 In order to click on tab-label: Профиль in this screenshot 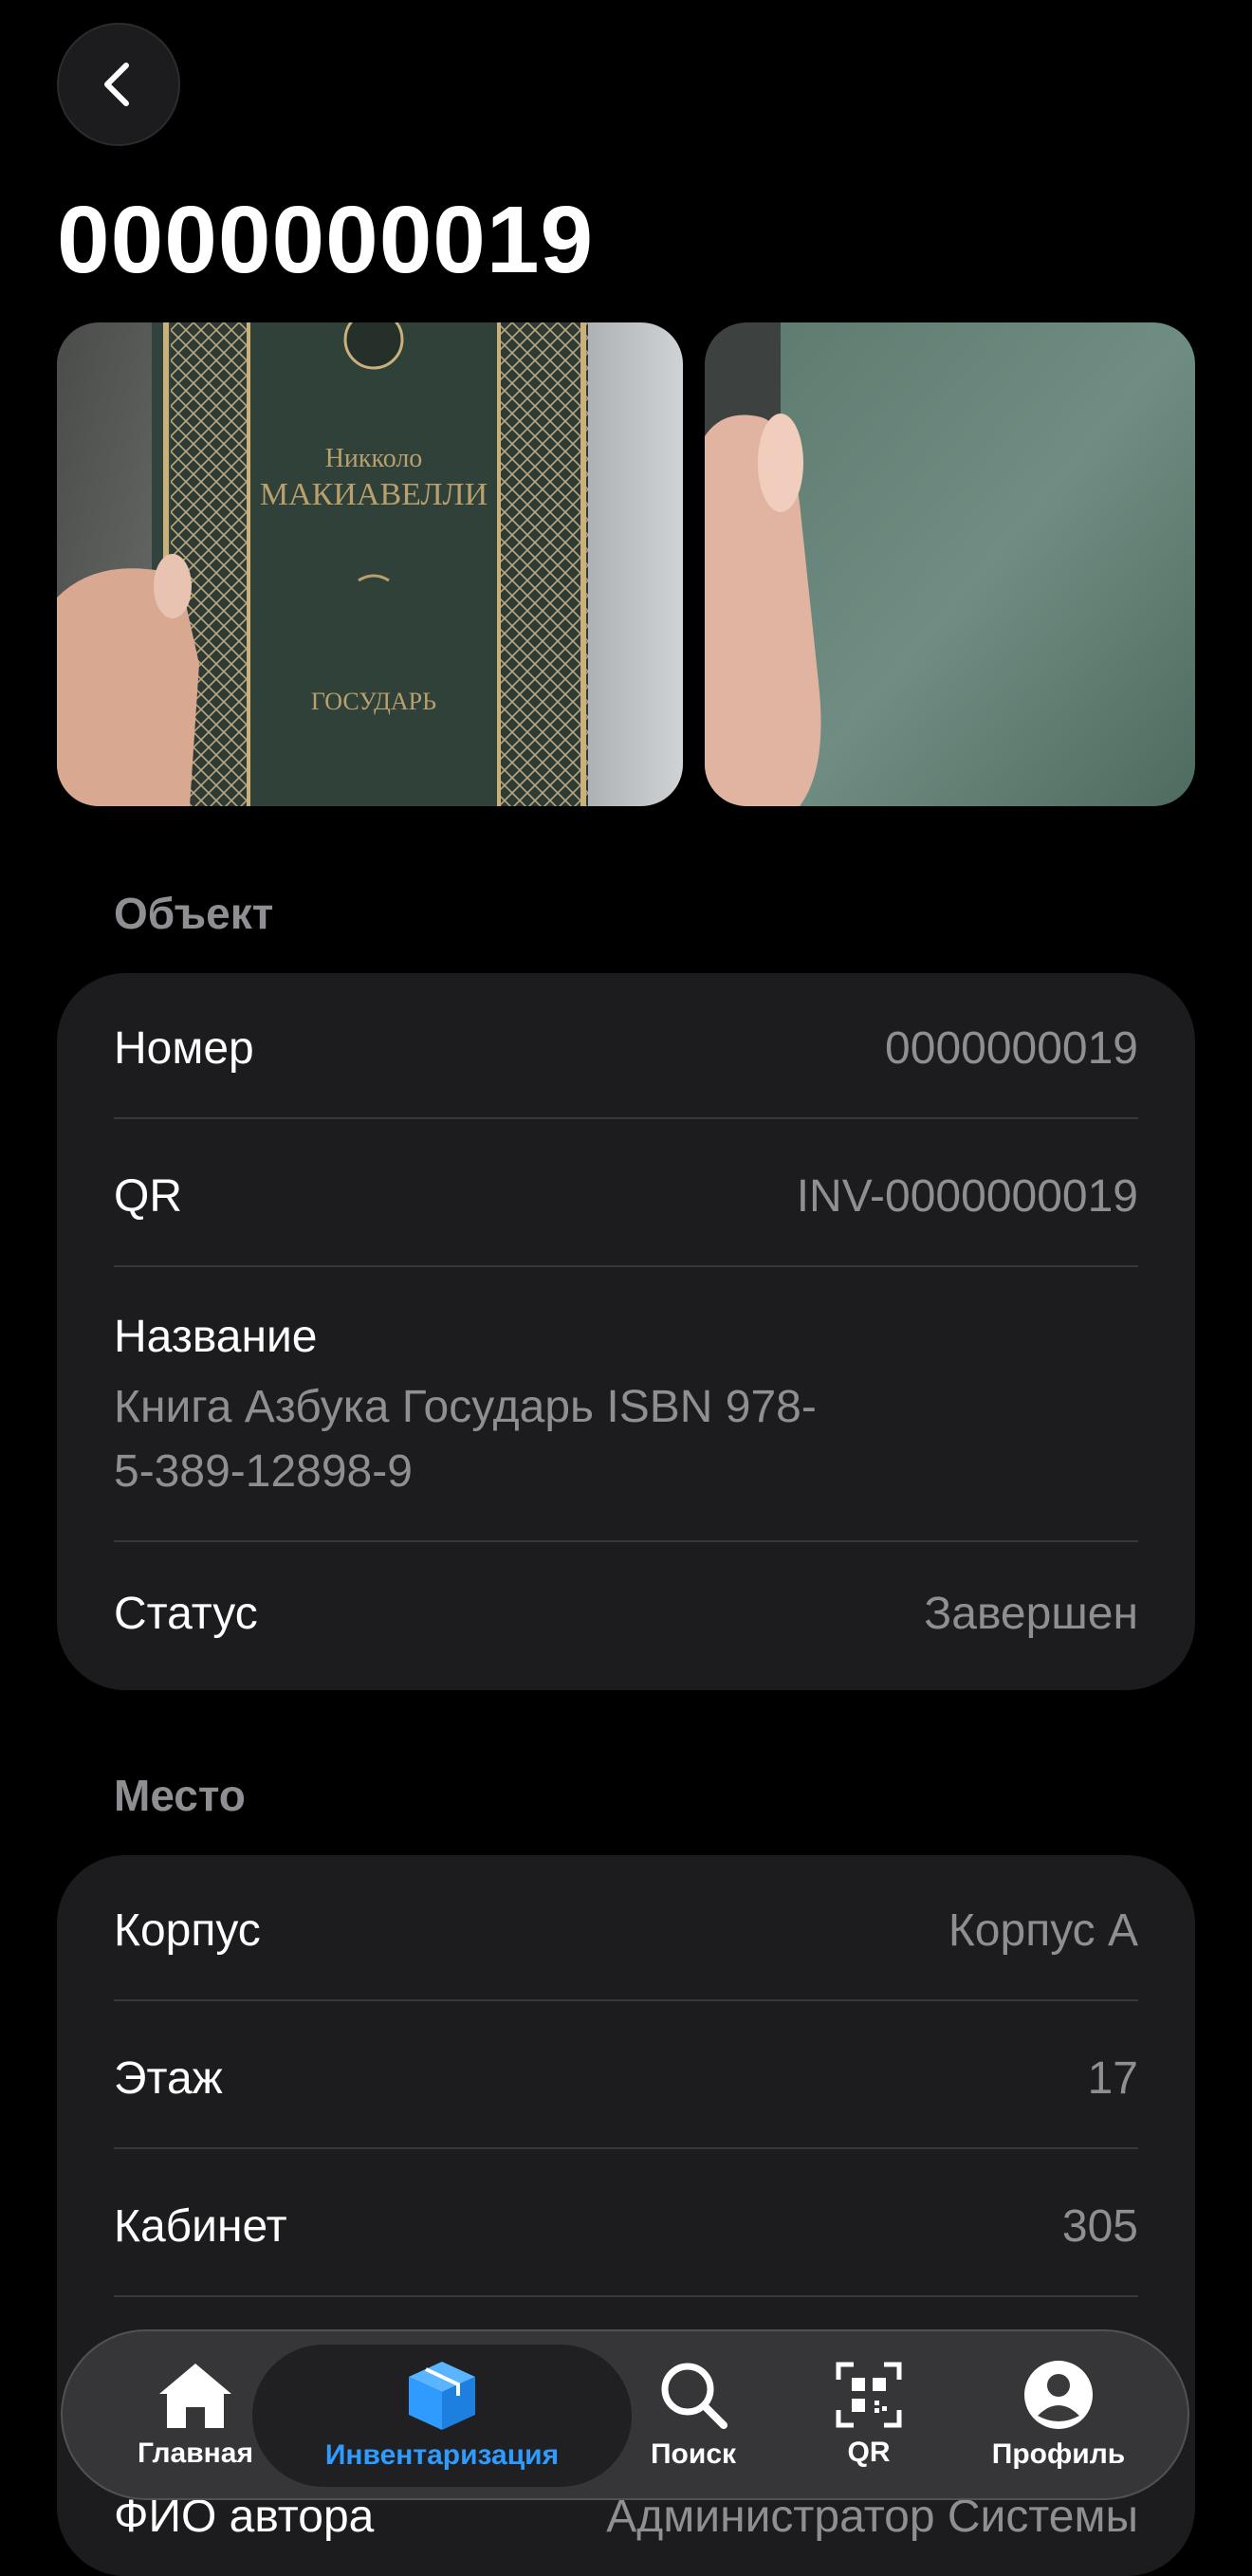, I will do `click(1058, 2454)`.